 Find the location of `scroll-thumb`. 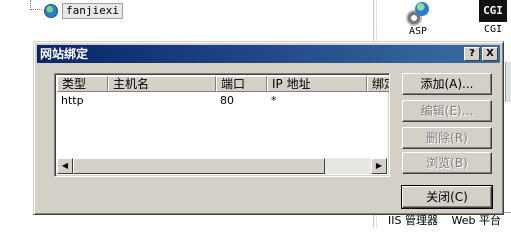

scroll-thumb is located at coordinates (199, 166).